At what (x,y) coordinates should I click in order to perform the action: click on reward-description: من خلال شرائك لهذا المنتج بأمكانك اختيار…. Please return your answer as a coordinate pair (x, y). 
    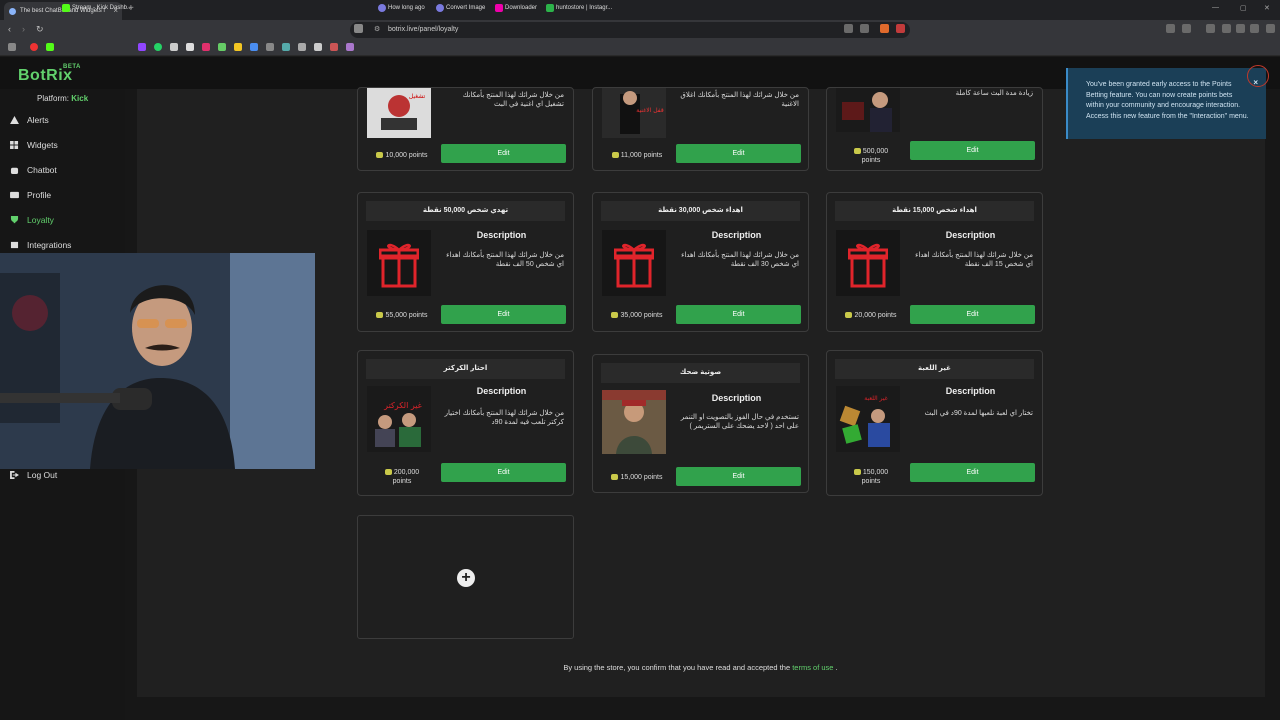
    Looking at the image, I should click on (504, 418).